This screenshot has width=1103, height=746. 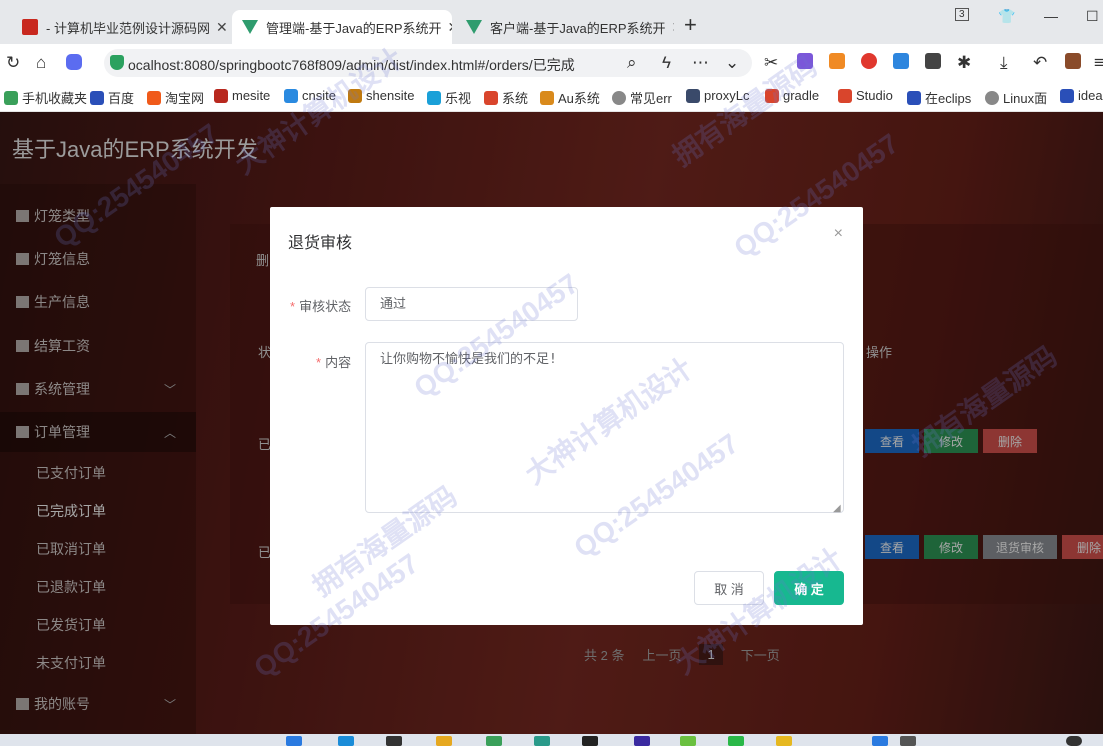 I want to click on content-label: * 内容, so click(x=334, y=362).